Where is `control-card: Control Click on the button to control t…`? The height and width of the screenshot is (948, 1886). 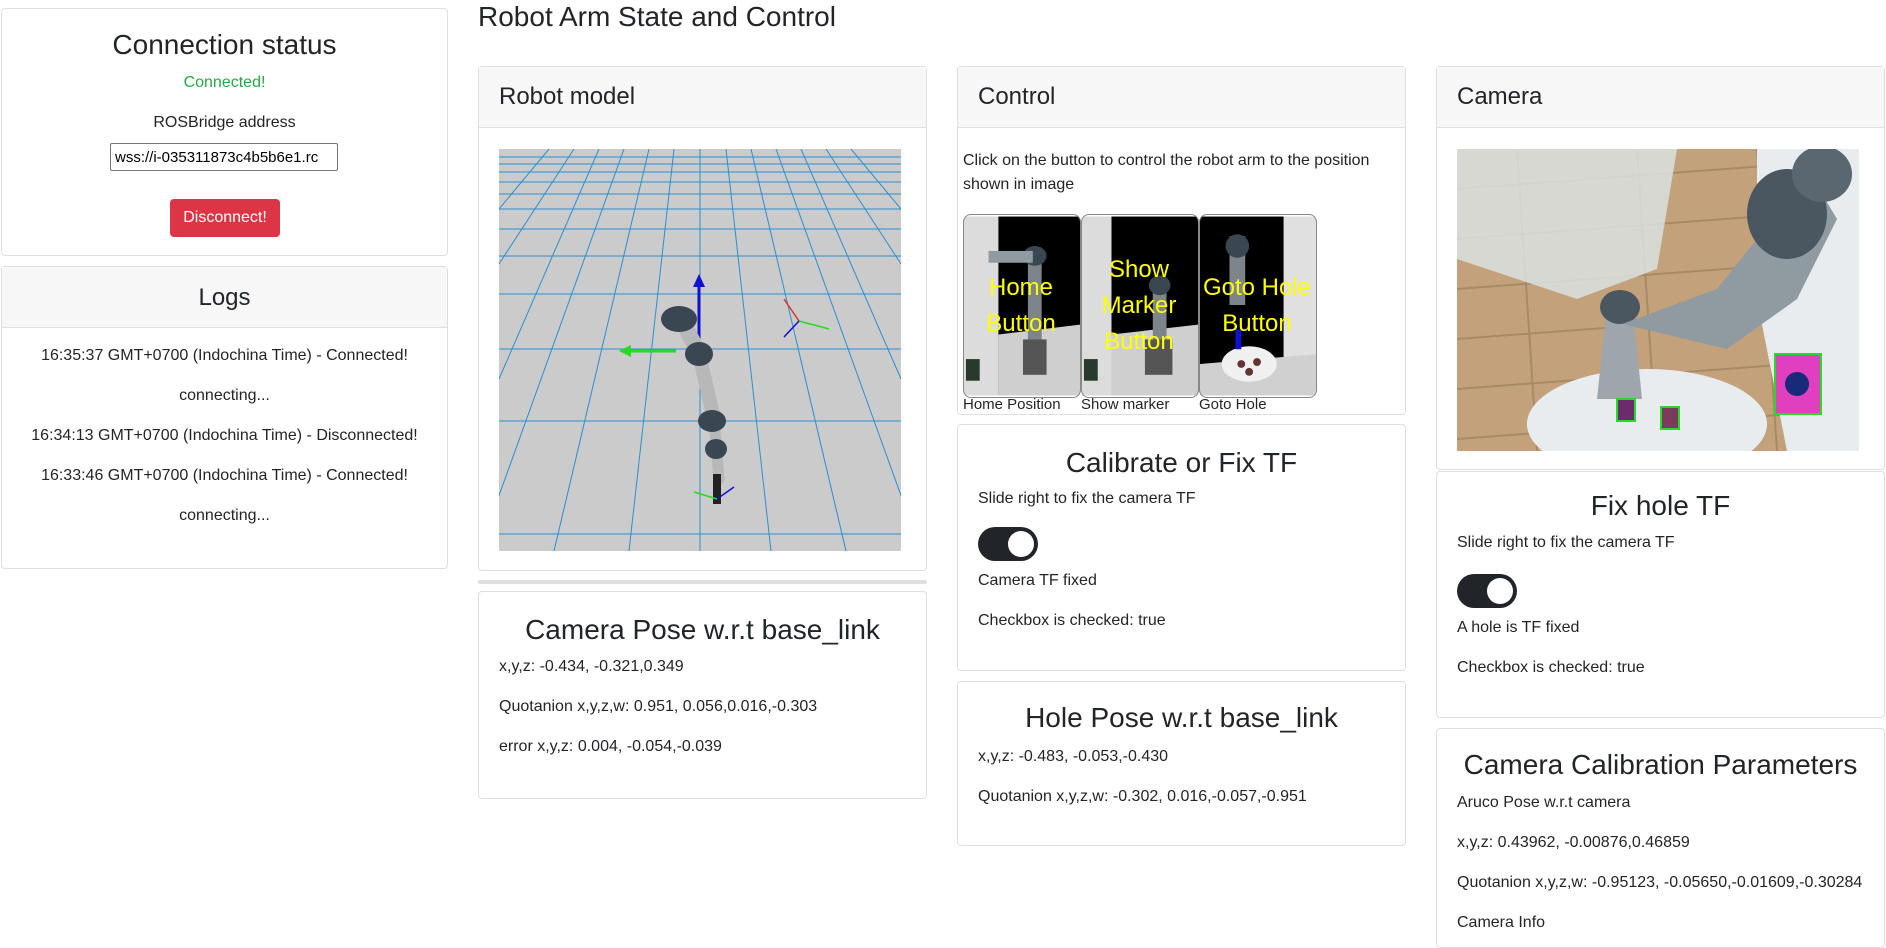 control-card: Control Click on the button to control t… is located at coordinates (1181, 240).